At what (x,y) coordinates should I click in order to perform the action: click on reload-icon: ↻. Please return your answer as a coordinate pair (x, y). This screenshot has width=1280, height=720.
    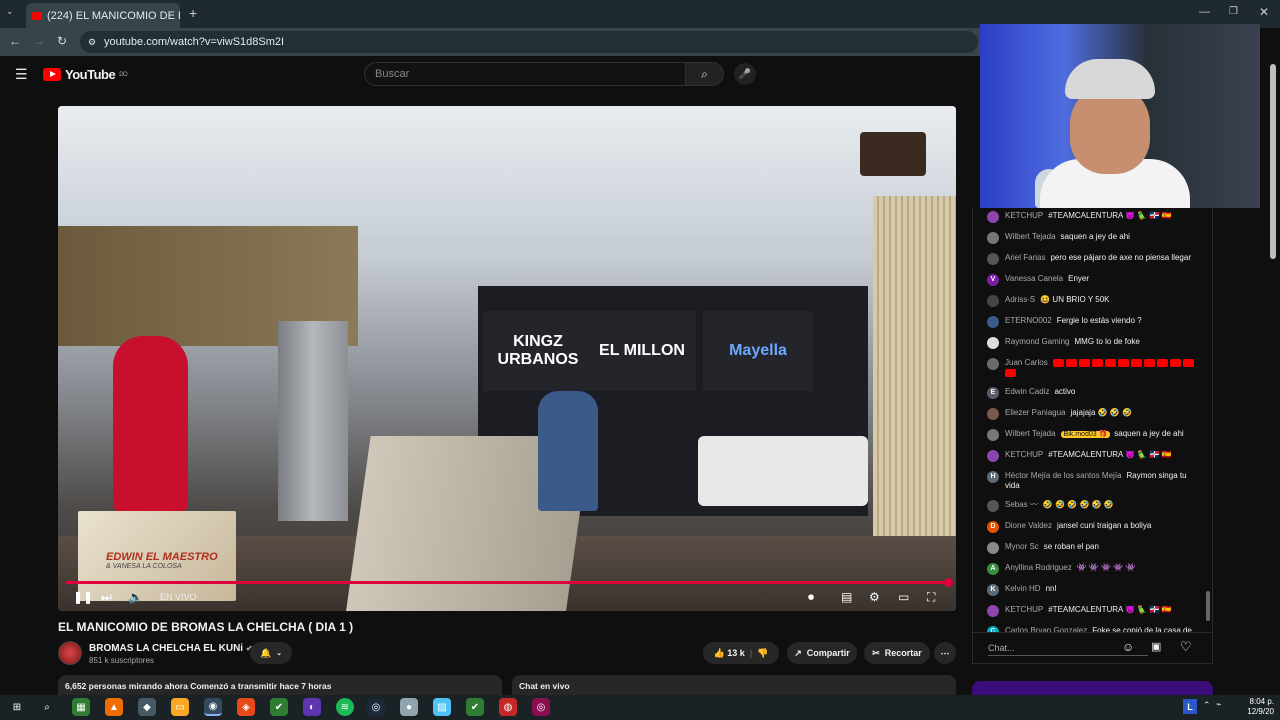
    Looking at the image, I should click on (62, 41).